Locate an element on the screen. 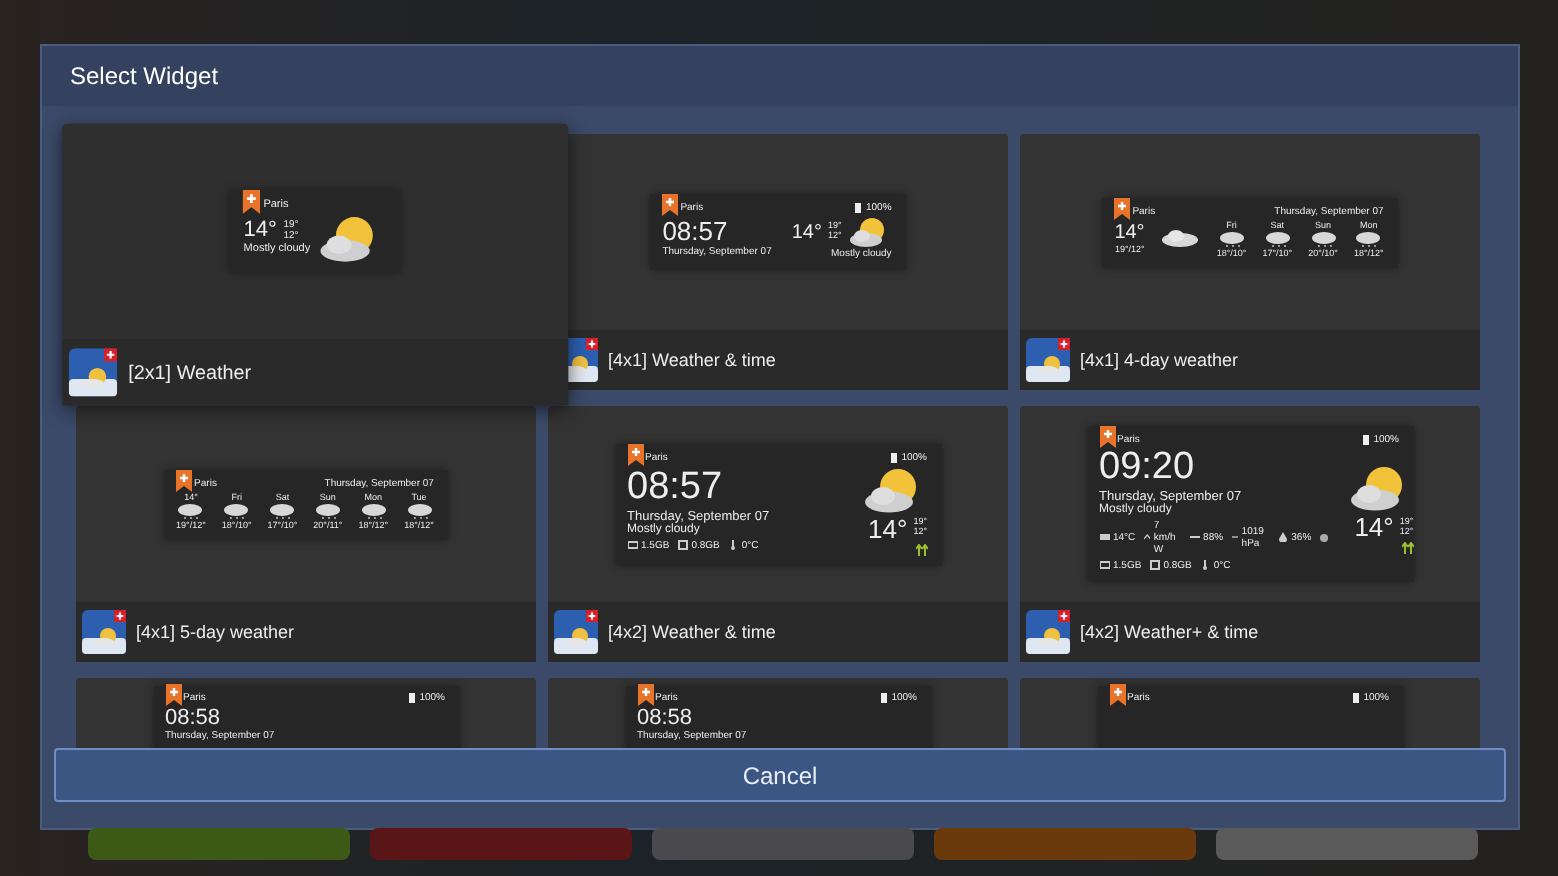  widget-label: [4x1] 4-day weather is located at coordinates (1159, 360).